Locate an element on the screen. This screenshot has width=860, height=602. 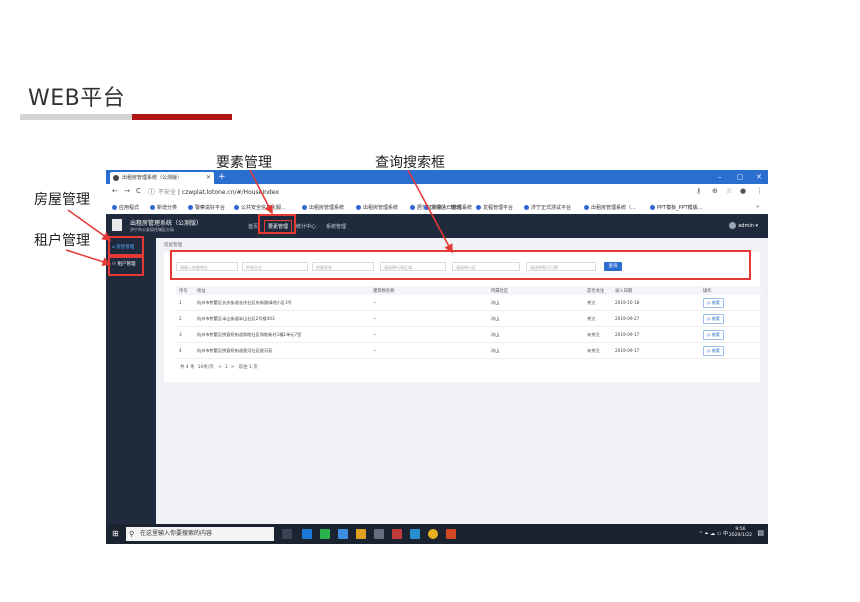
arrow-to-elements-nav is located at coordinates (261, 192).